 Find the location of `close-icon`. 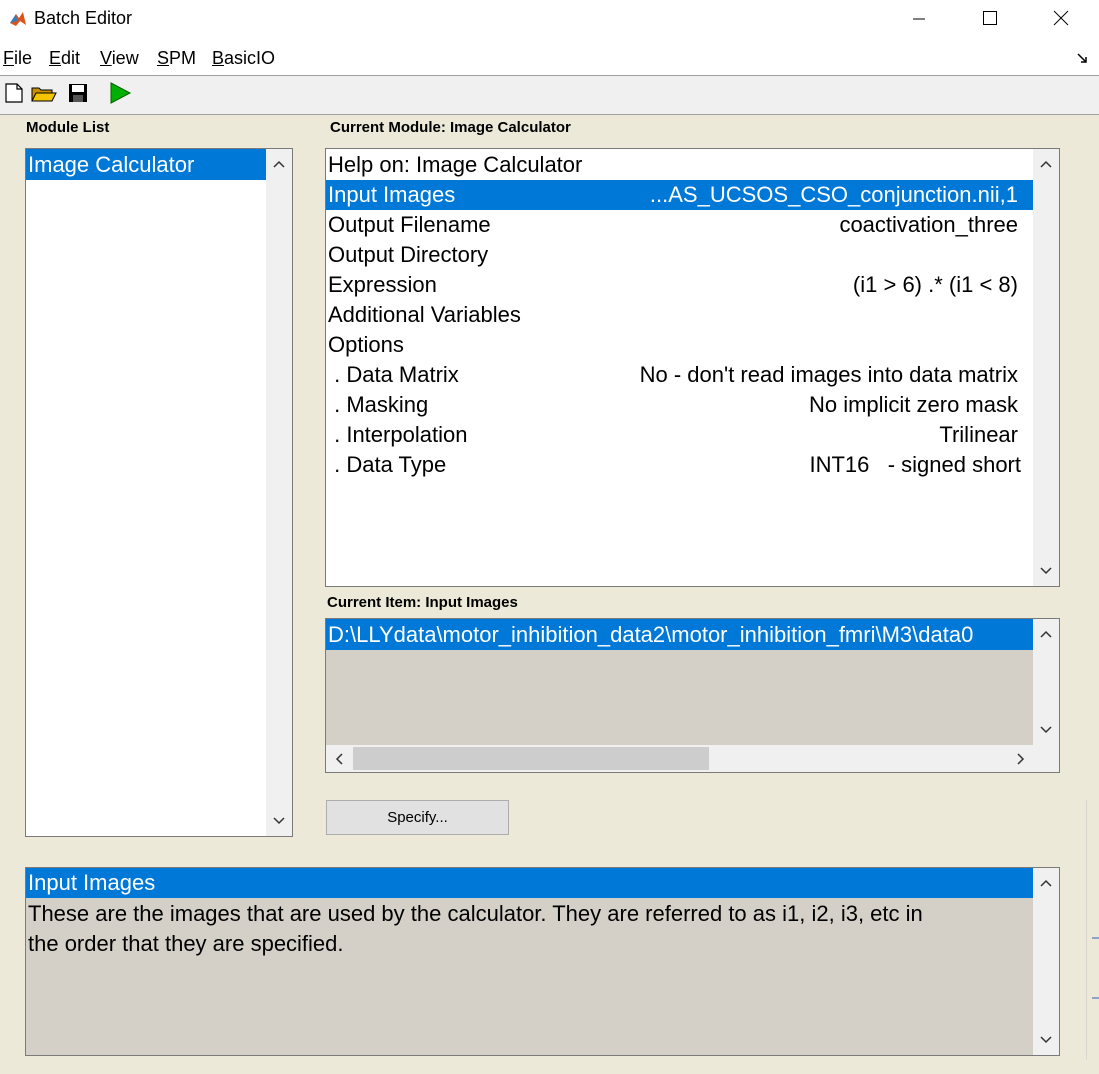

close-icon is located at coordinates (1061, 20).